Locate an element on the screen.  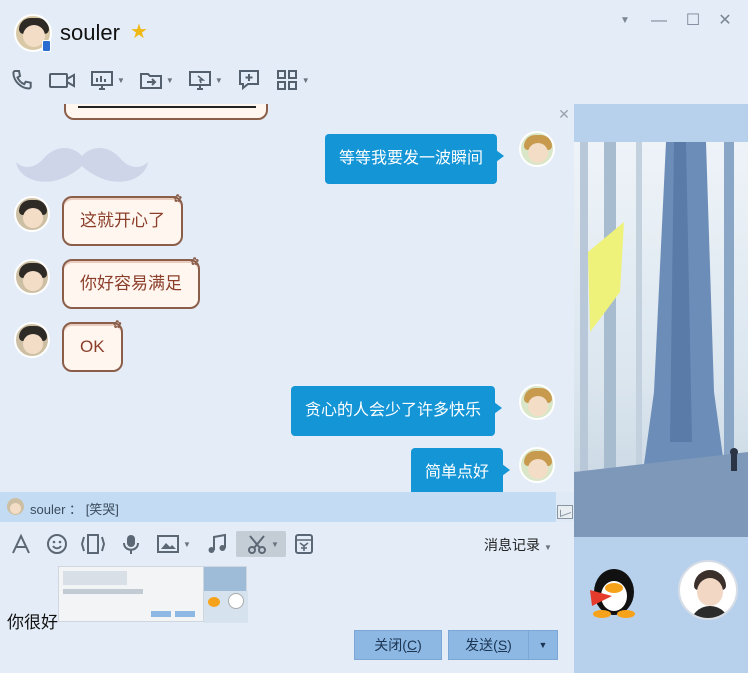
message-bubble-out: 等等我要发一波瞬间 is located at coordinates (415, 159).